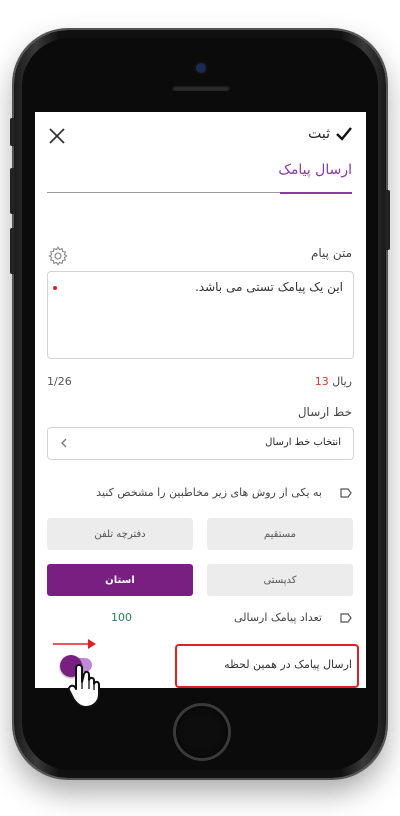 This screenshot has height=816, width=400. Describe the element at coordinates (319, 134) in the screenshot. I see `save-label: ثبت` at that location.